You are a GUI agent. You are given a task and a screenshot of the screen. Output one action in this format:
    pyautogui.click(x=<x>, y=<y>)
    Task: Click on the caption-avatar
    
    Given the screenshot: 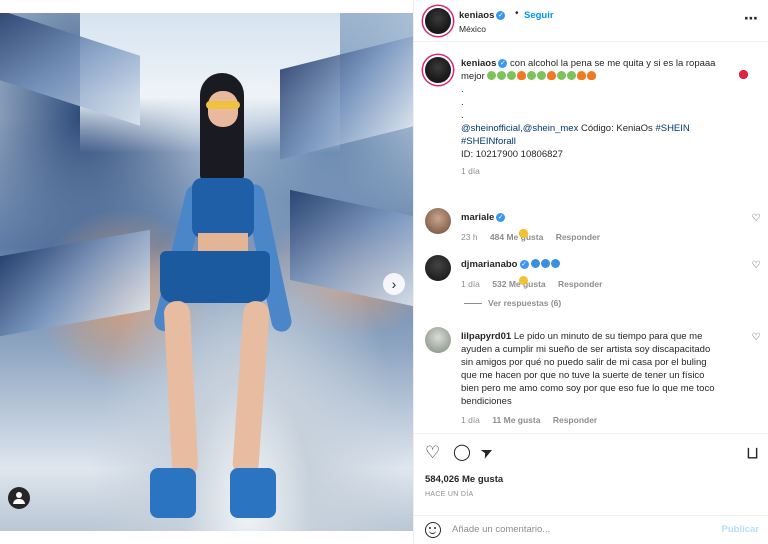 What is the action you would take?
    pyautogui.click(x=438, y=70)
    